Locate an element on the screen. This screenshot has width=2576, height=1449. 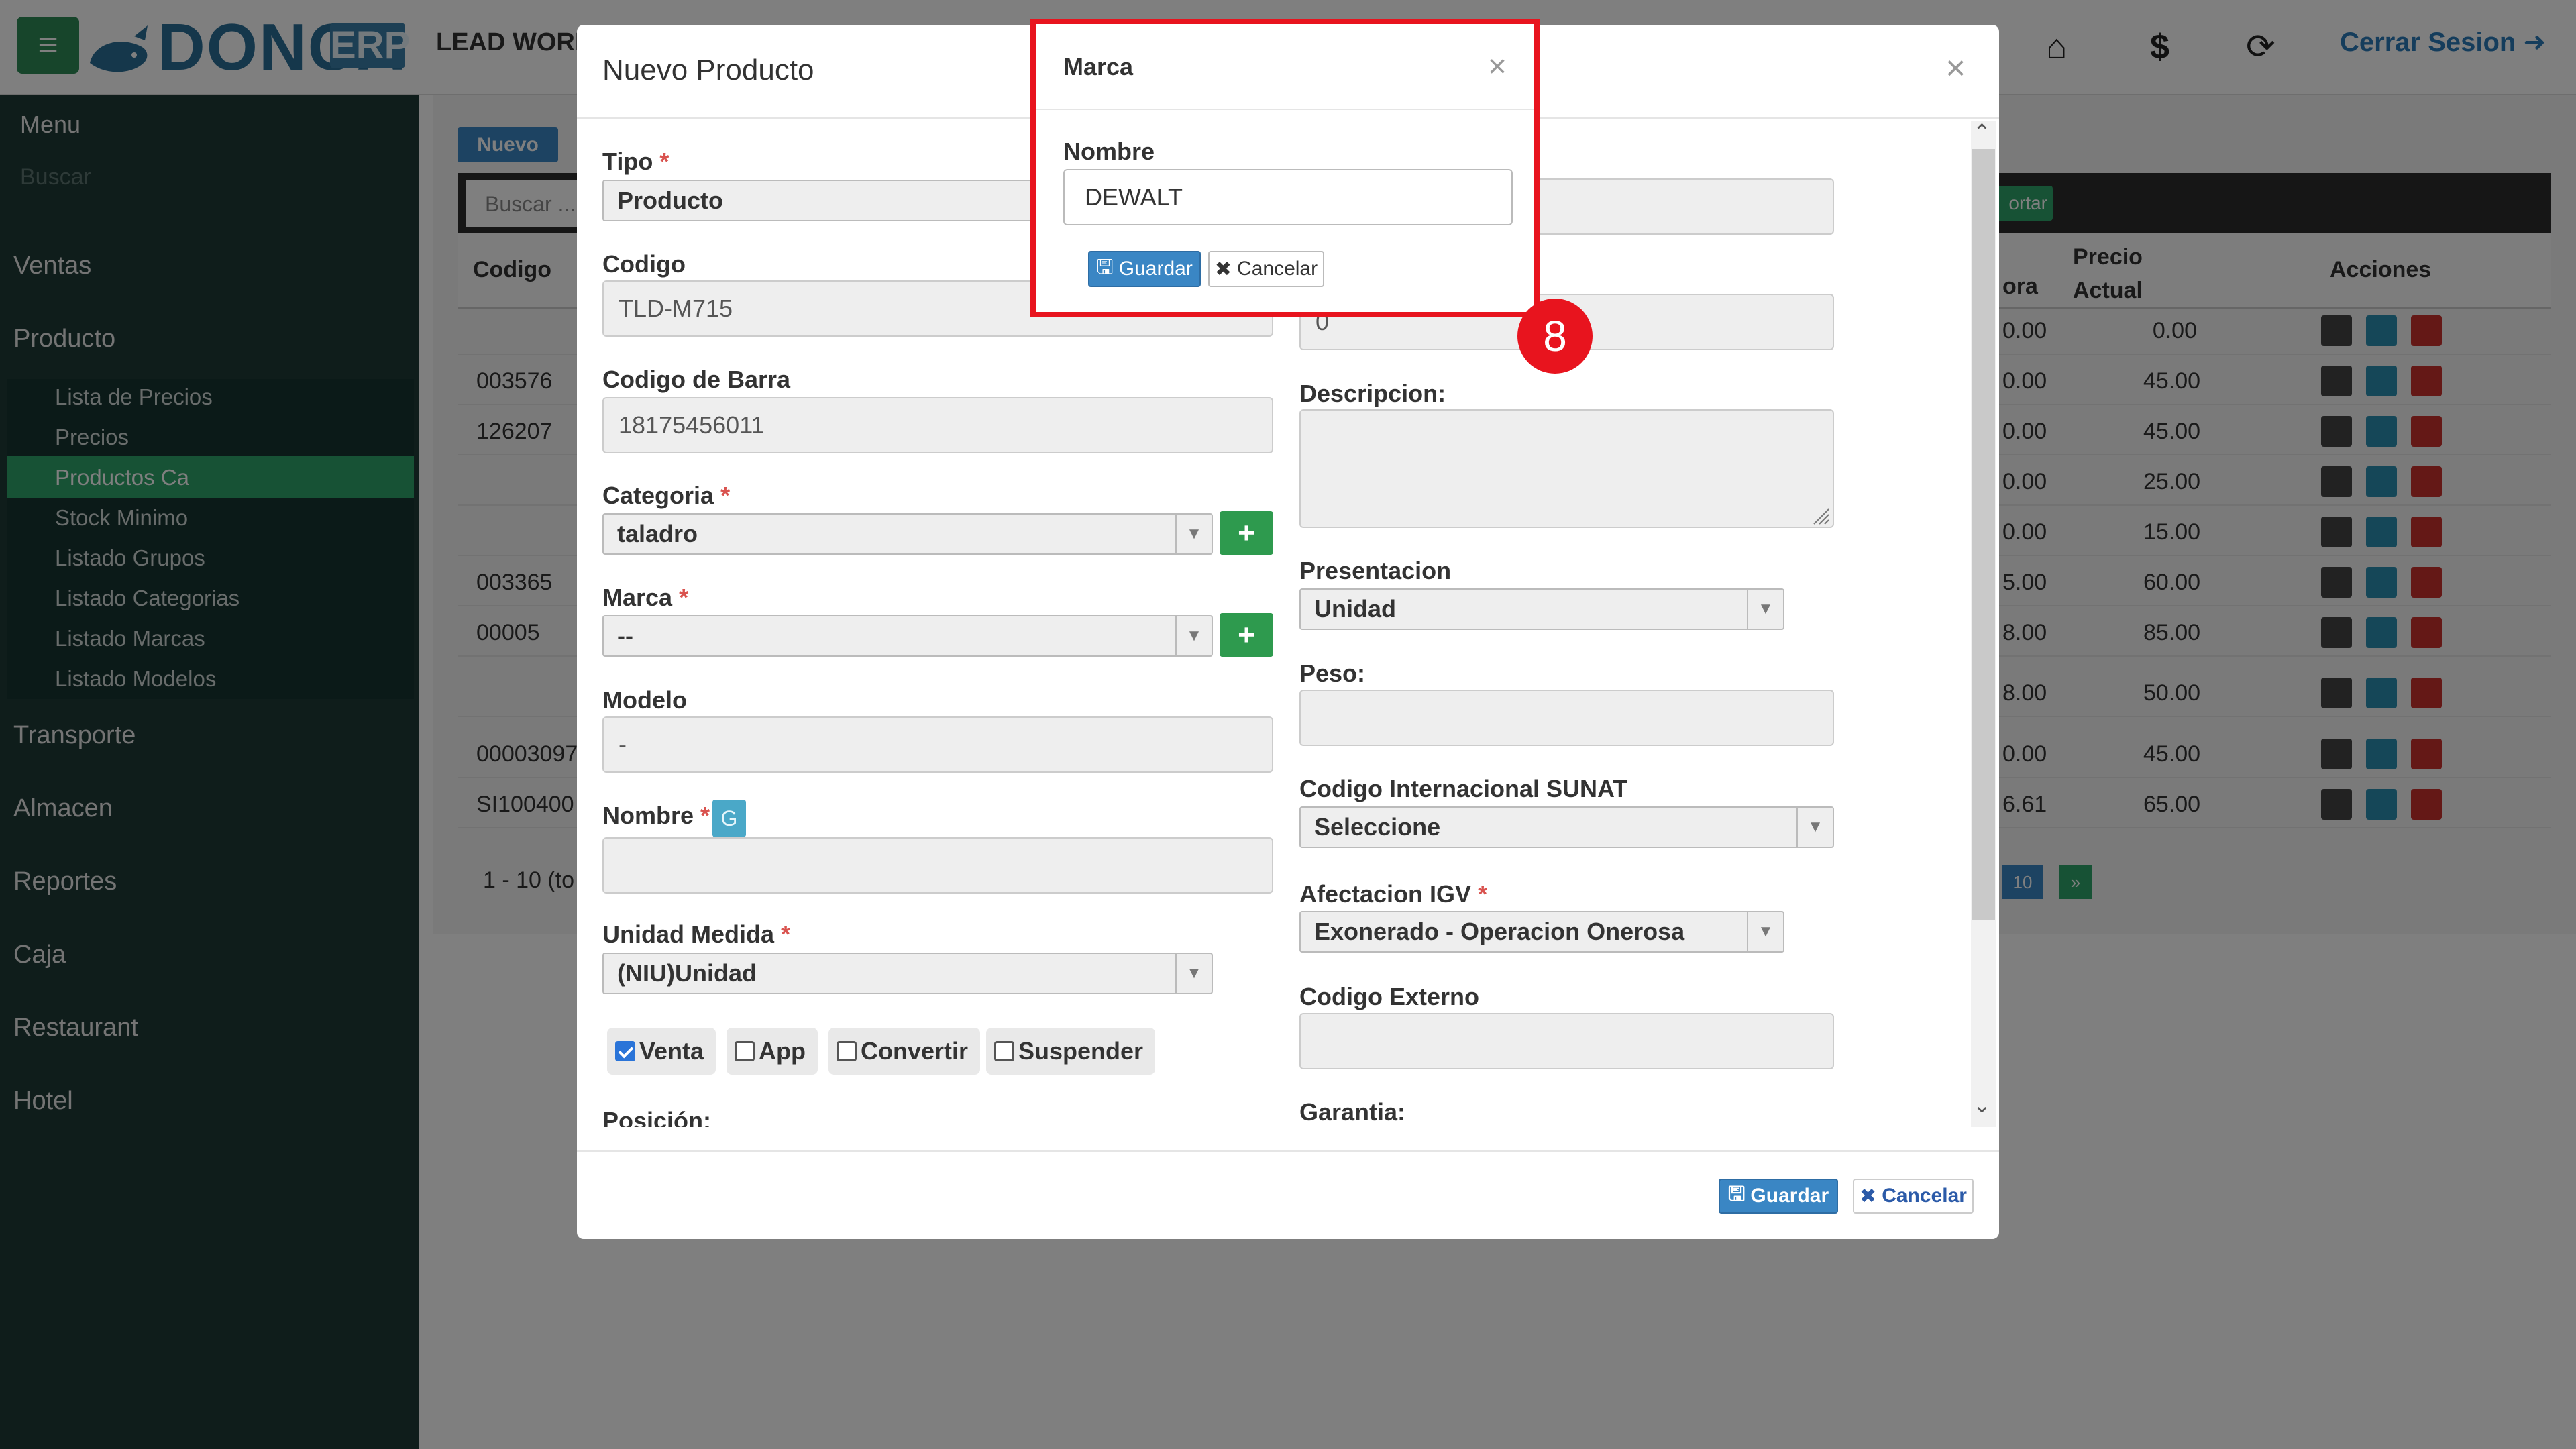
app-checkbox: App is located at coordinates (772, 1051).